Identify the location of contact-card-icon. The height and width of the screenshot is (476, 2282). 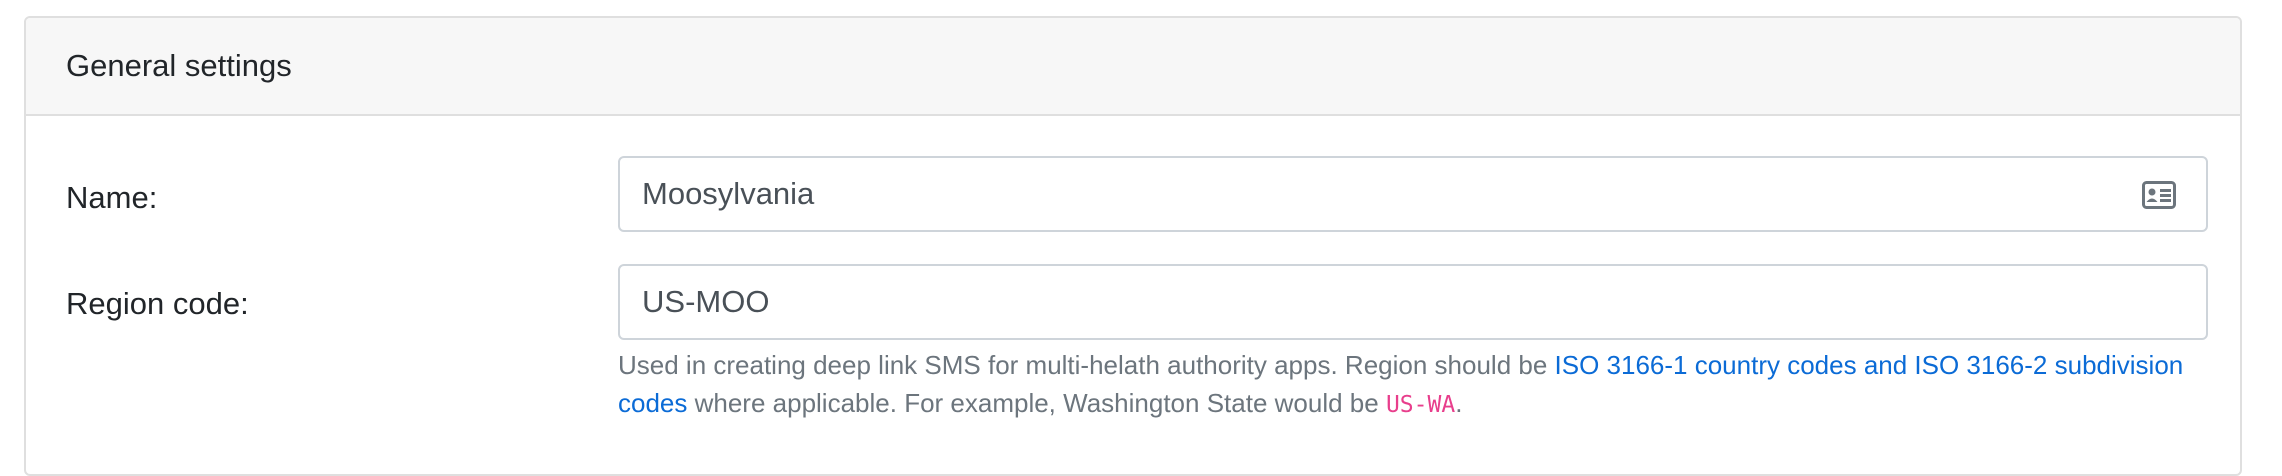
(2159, 195).